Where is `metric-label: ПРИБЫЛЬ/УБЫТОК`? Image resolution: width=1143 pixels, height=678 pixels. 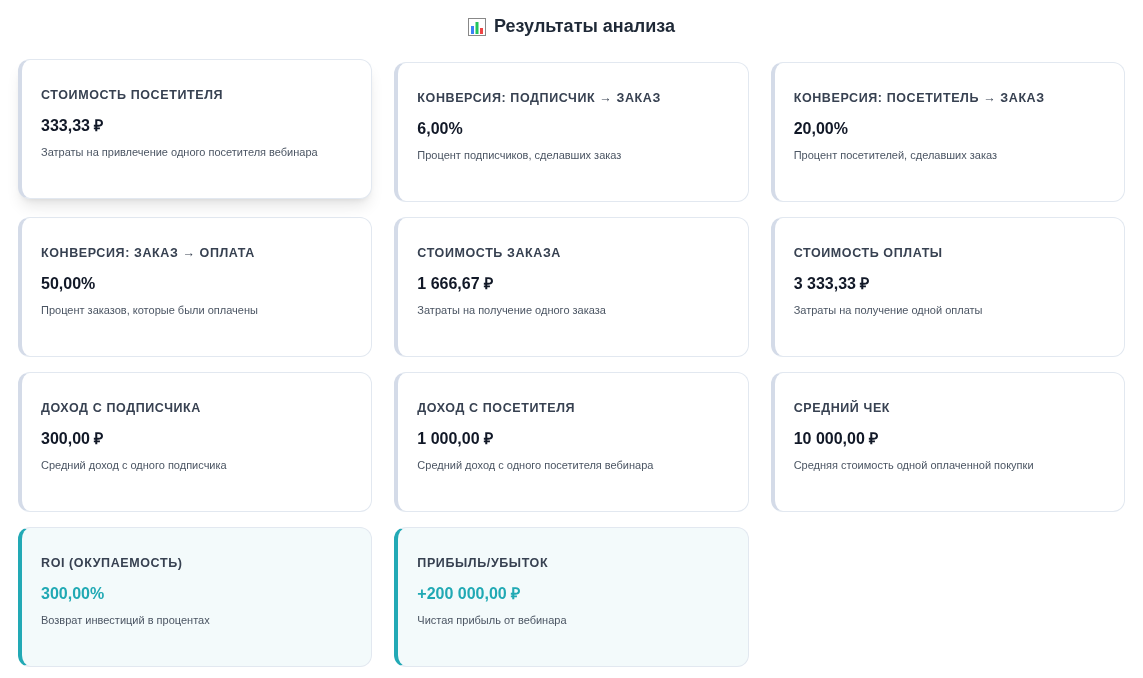
metric-label: ПРИБЫЛЬ/УБЫТОК is located at coordinates (483, 563).